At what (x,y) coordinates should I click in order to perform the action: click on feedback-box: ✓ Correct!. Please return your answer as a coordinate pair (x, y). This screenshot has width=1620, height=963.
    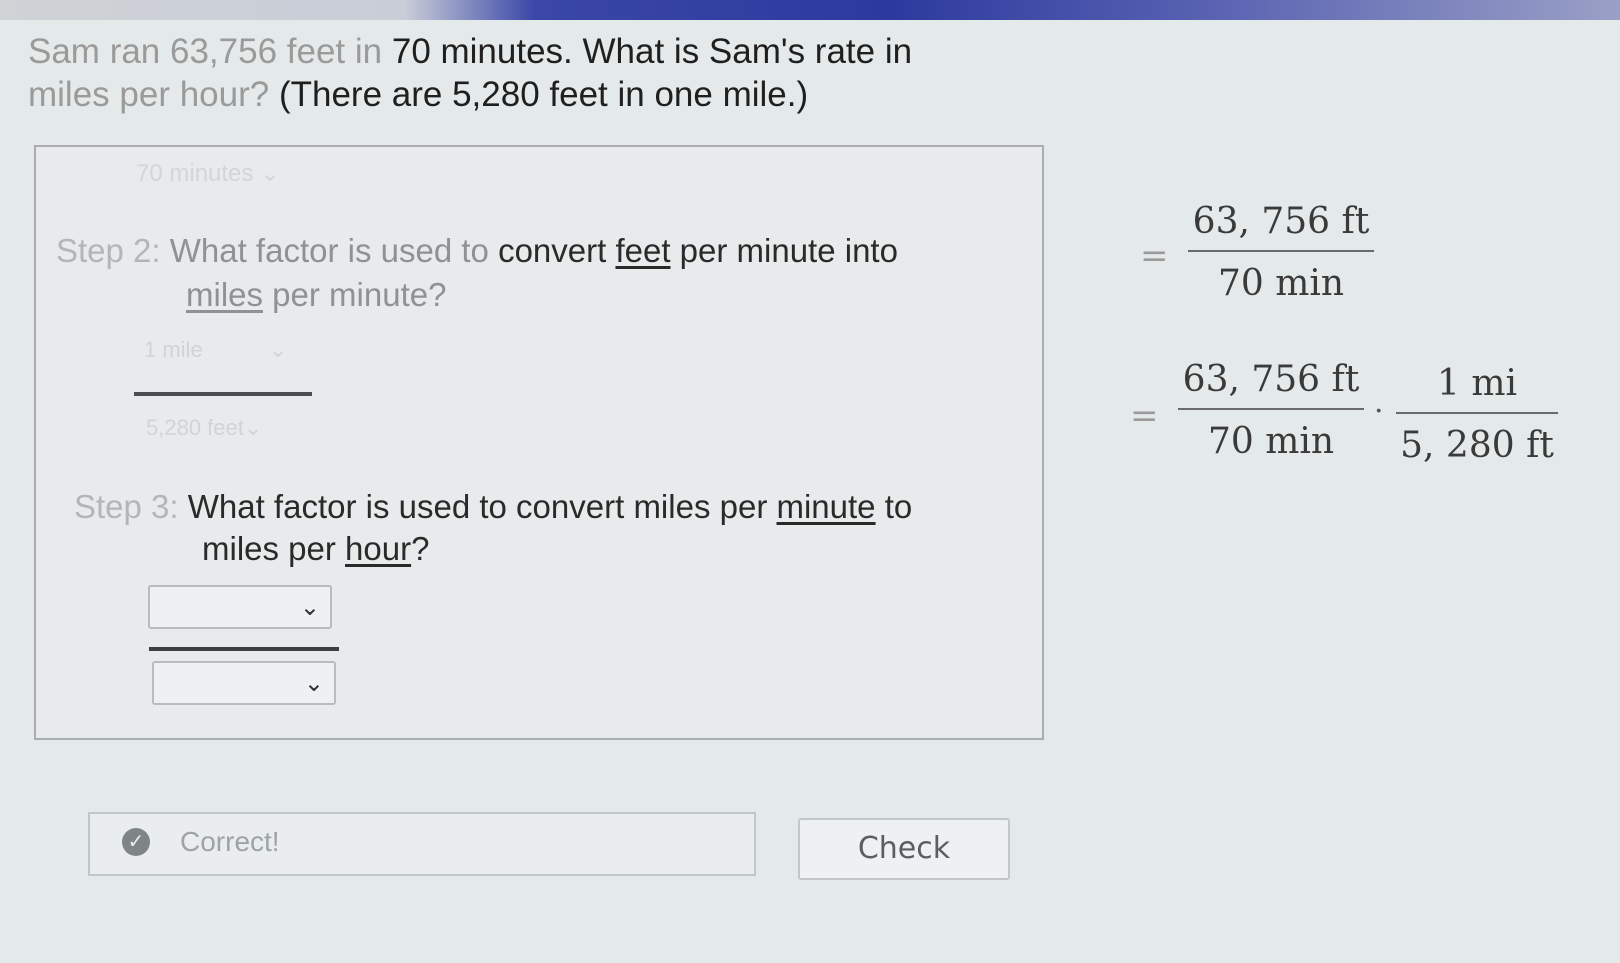
    Looking at the image, I should click on (422, 844).